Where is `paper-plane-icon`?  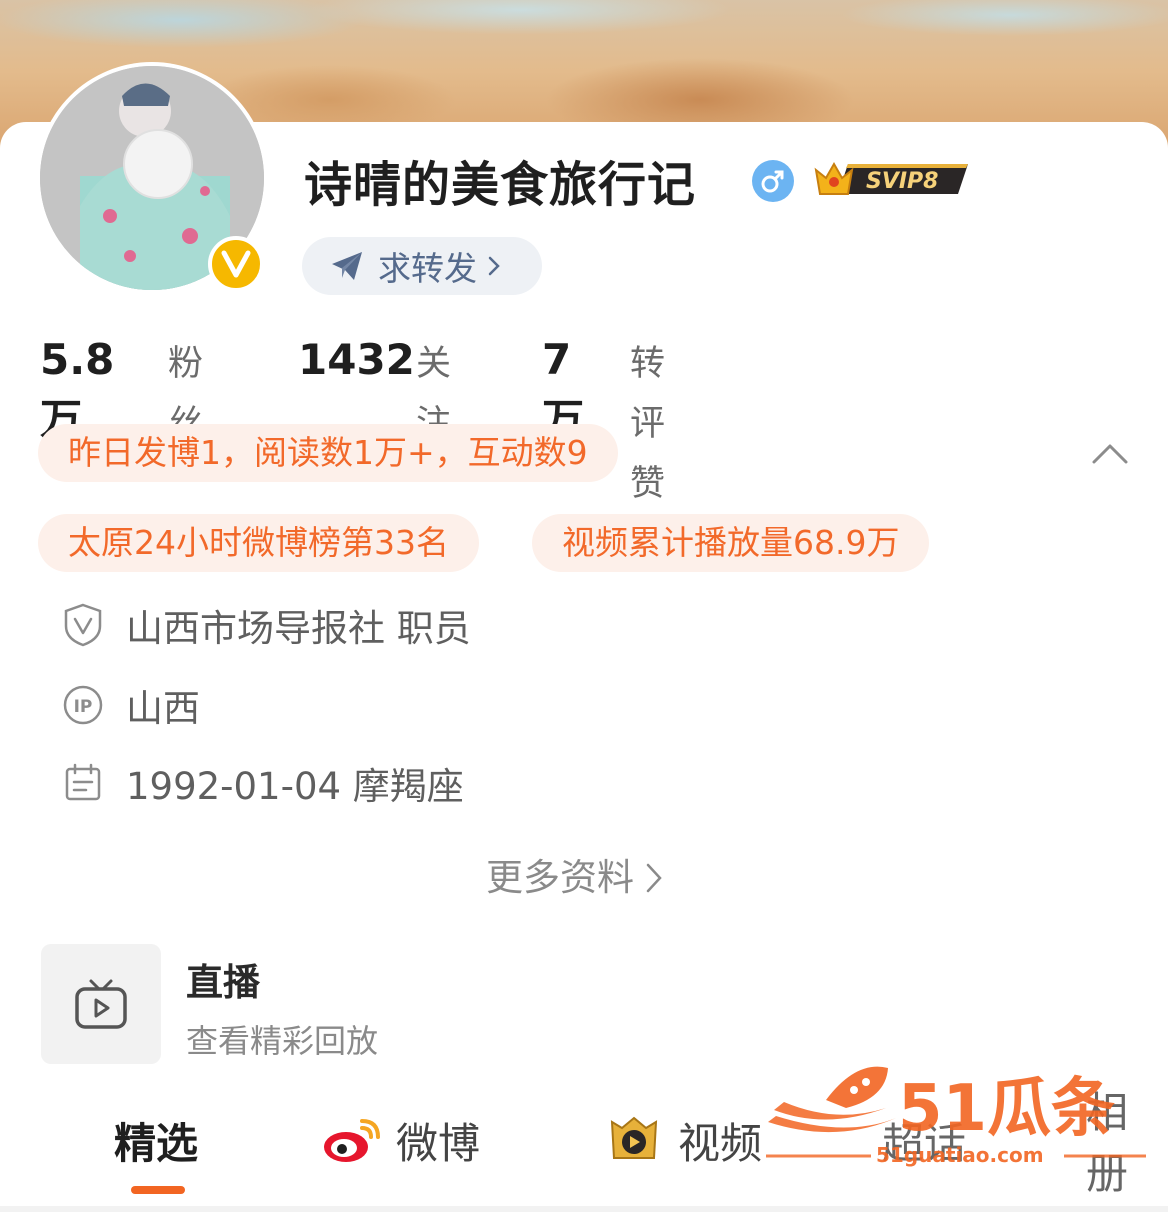
paper-plane-icon is located at coordinates (347, 266).